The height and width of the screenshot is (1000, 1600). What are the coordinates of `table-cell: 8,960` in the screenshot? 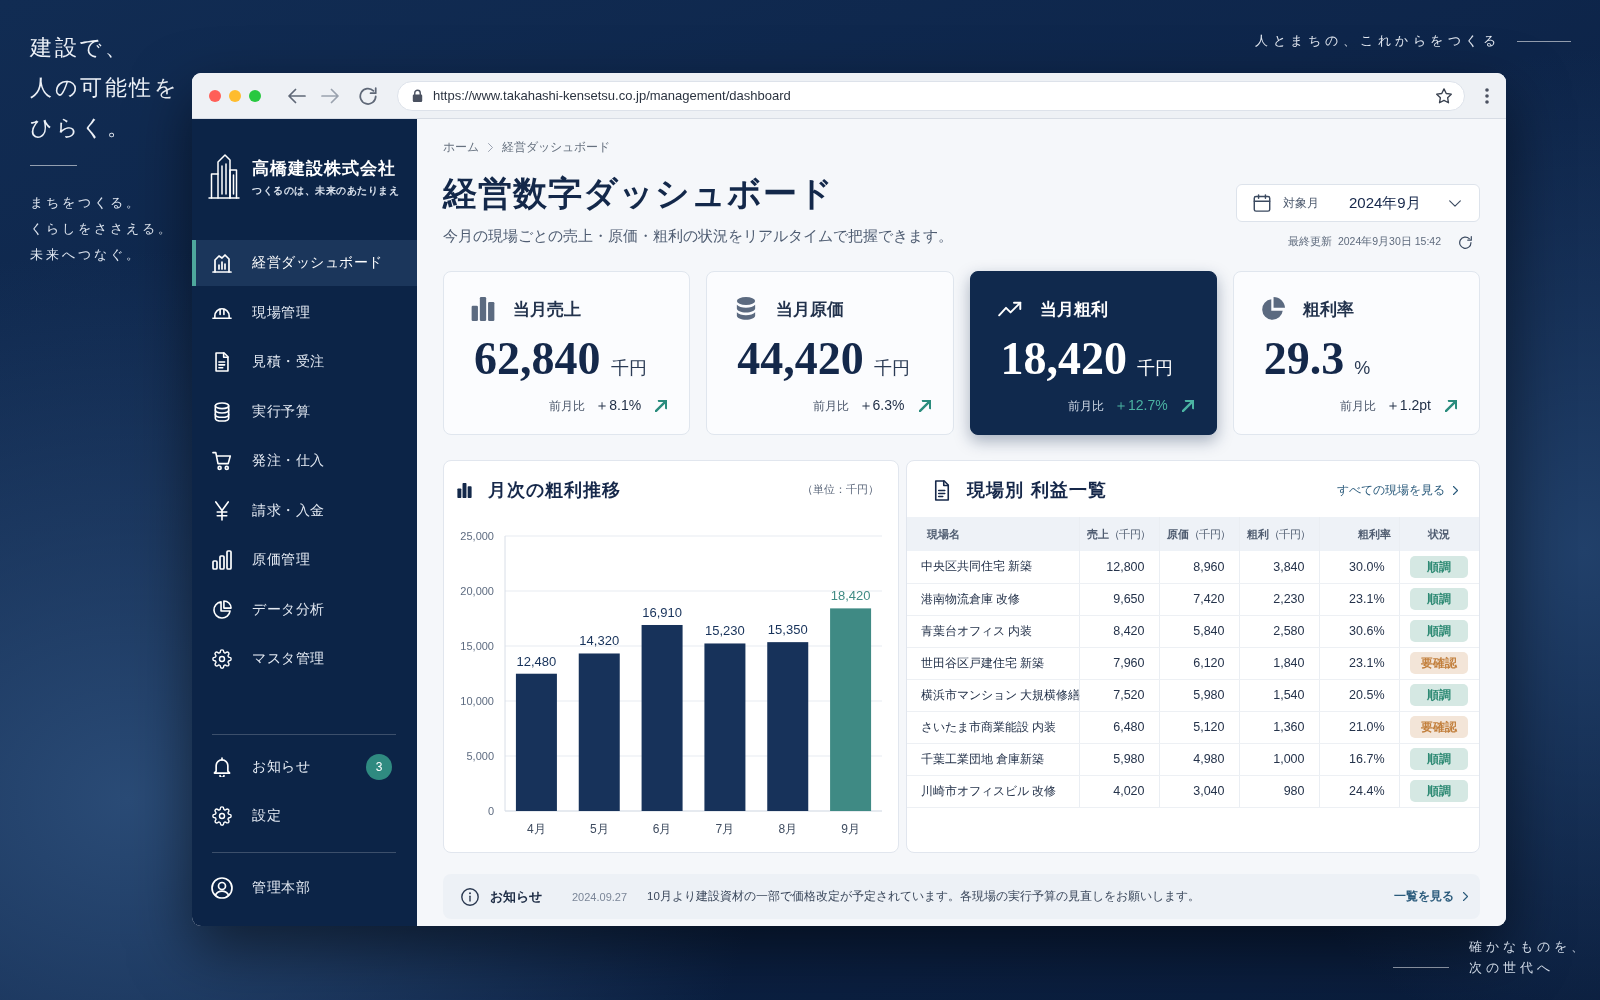 It's located at (1199, 567).